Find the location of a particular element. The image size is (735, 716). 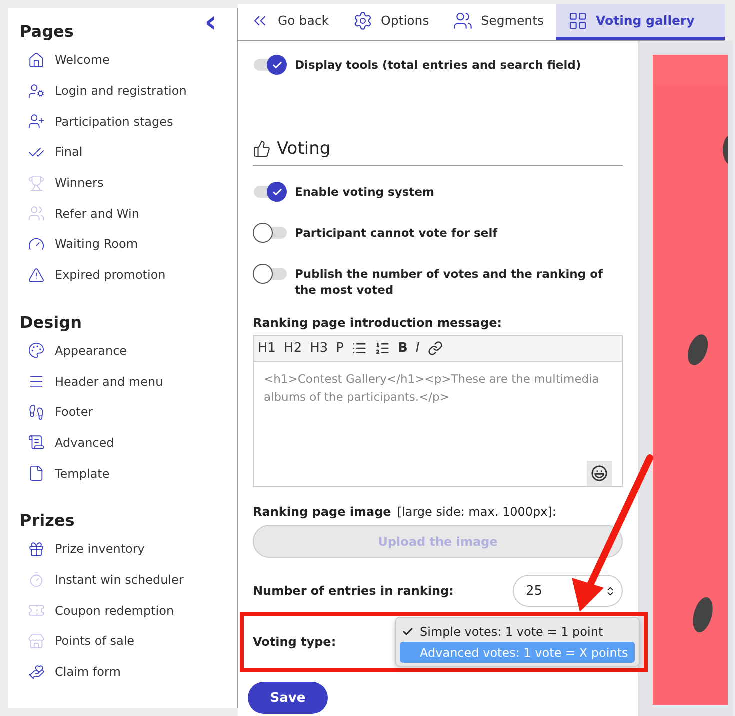

toggle-label: Participant cannot vote for self is located at coordinates (396, 233).